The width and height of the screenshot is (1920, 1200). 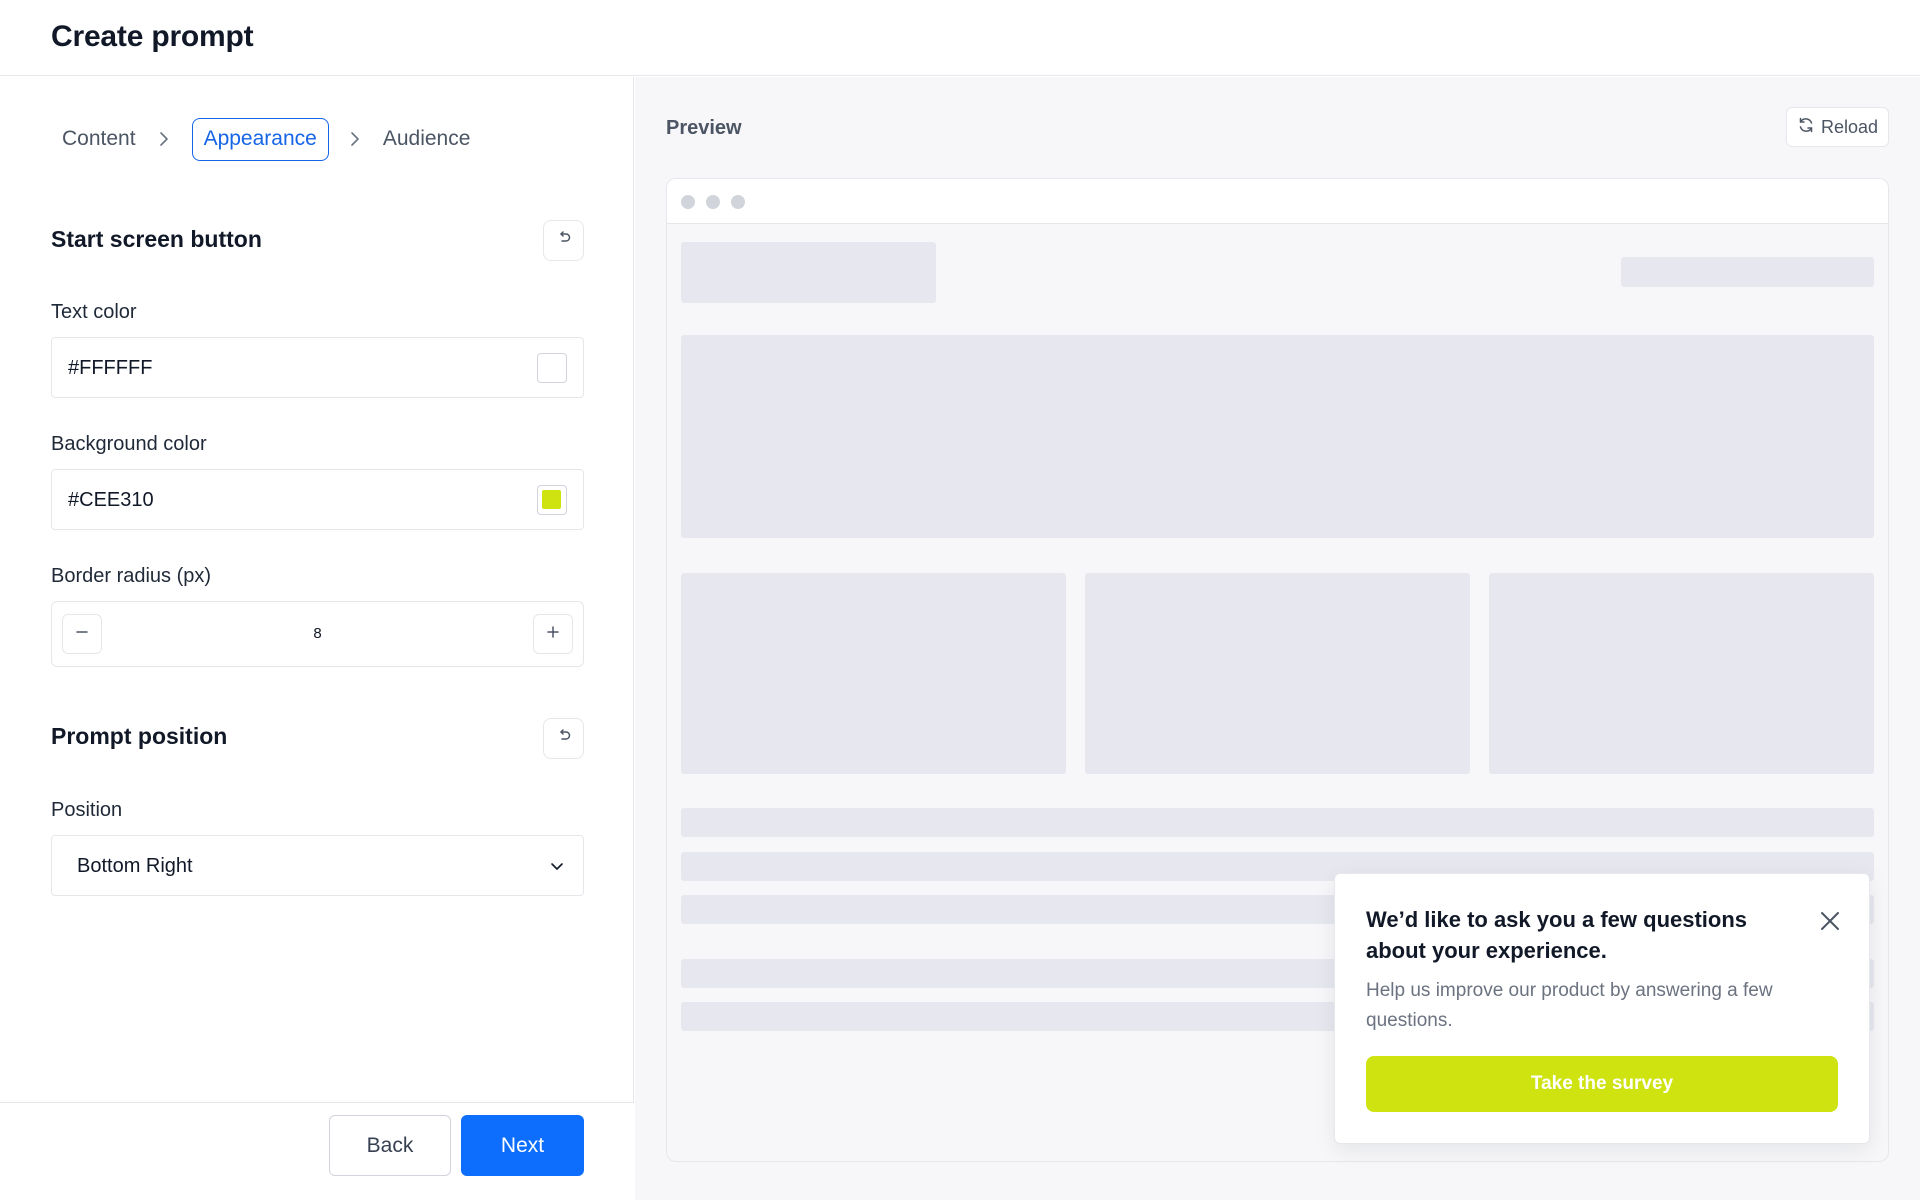 I want to click on close-icon, so click(x=1830, y=921).